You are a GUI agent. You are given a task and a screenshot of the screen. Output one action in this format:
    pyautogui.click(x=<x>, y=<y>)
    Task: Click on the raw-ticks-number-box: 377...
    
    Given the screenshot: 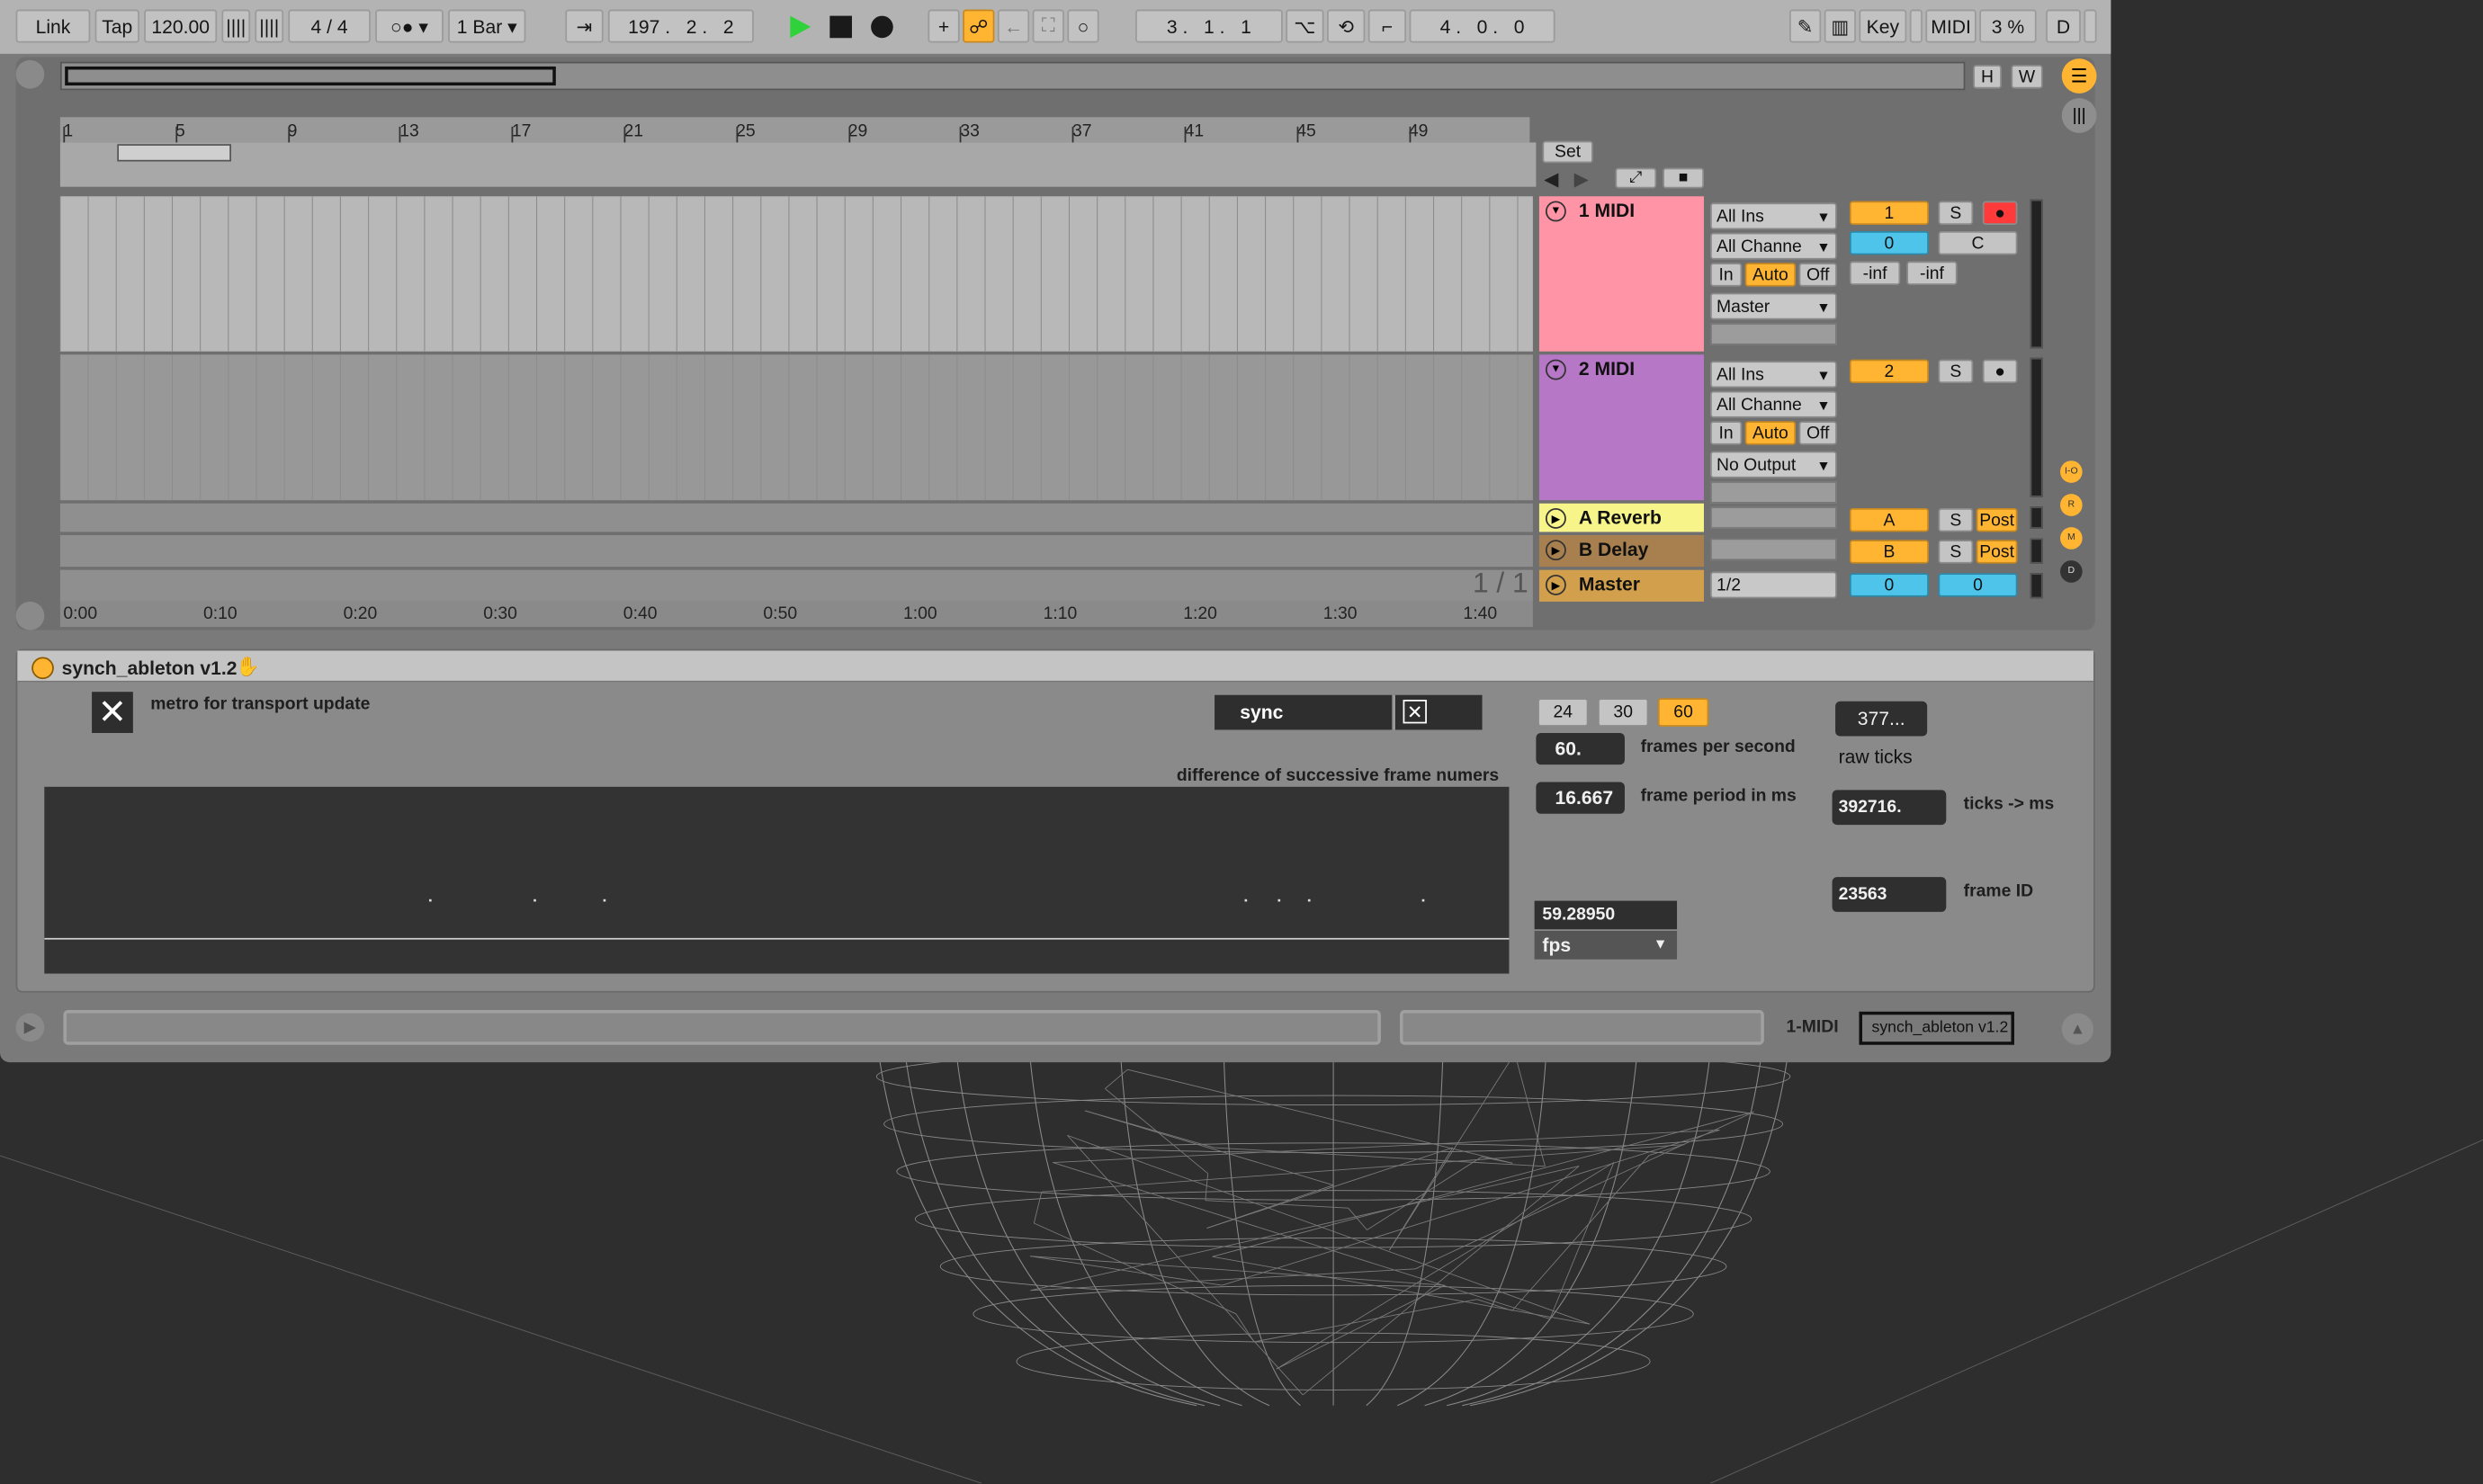 What is the action you would take?
    pyautogui.click(x=1882, y=719)
    